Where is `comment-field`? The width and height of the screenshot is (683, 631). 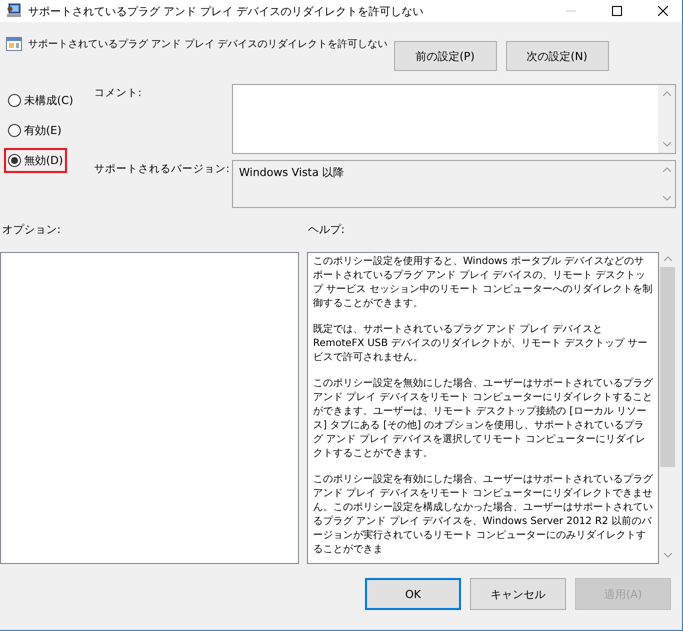
comment-field is located at coordinates (454, 119).